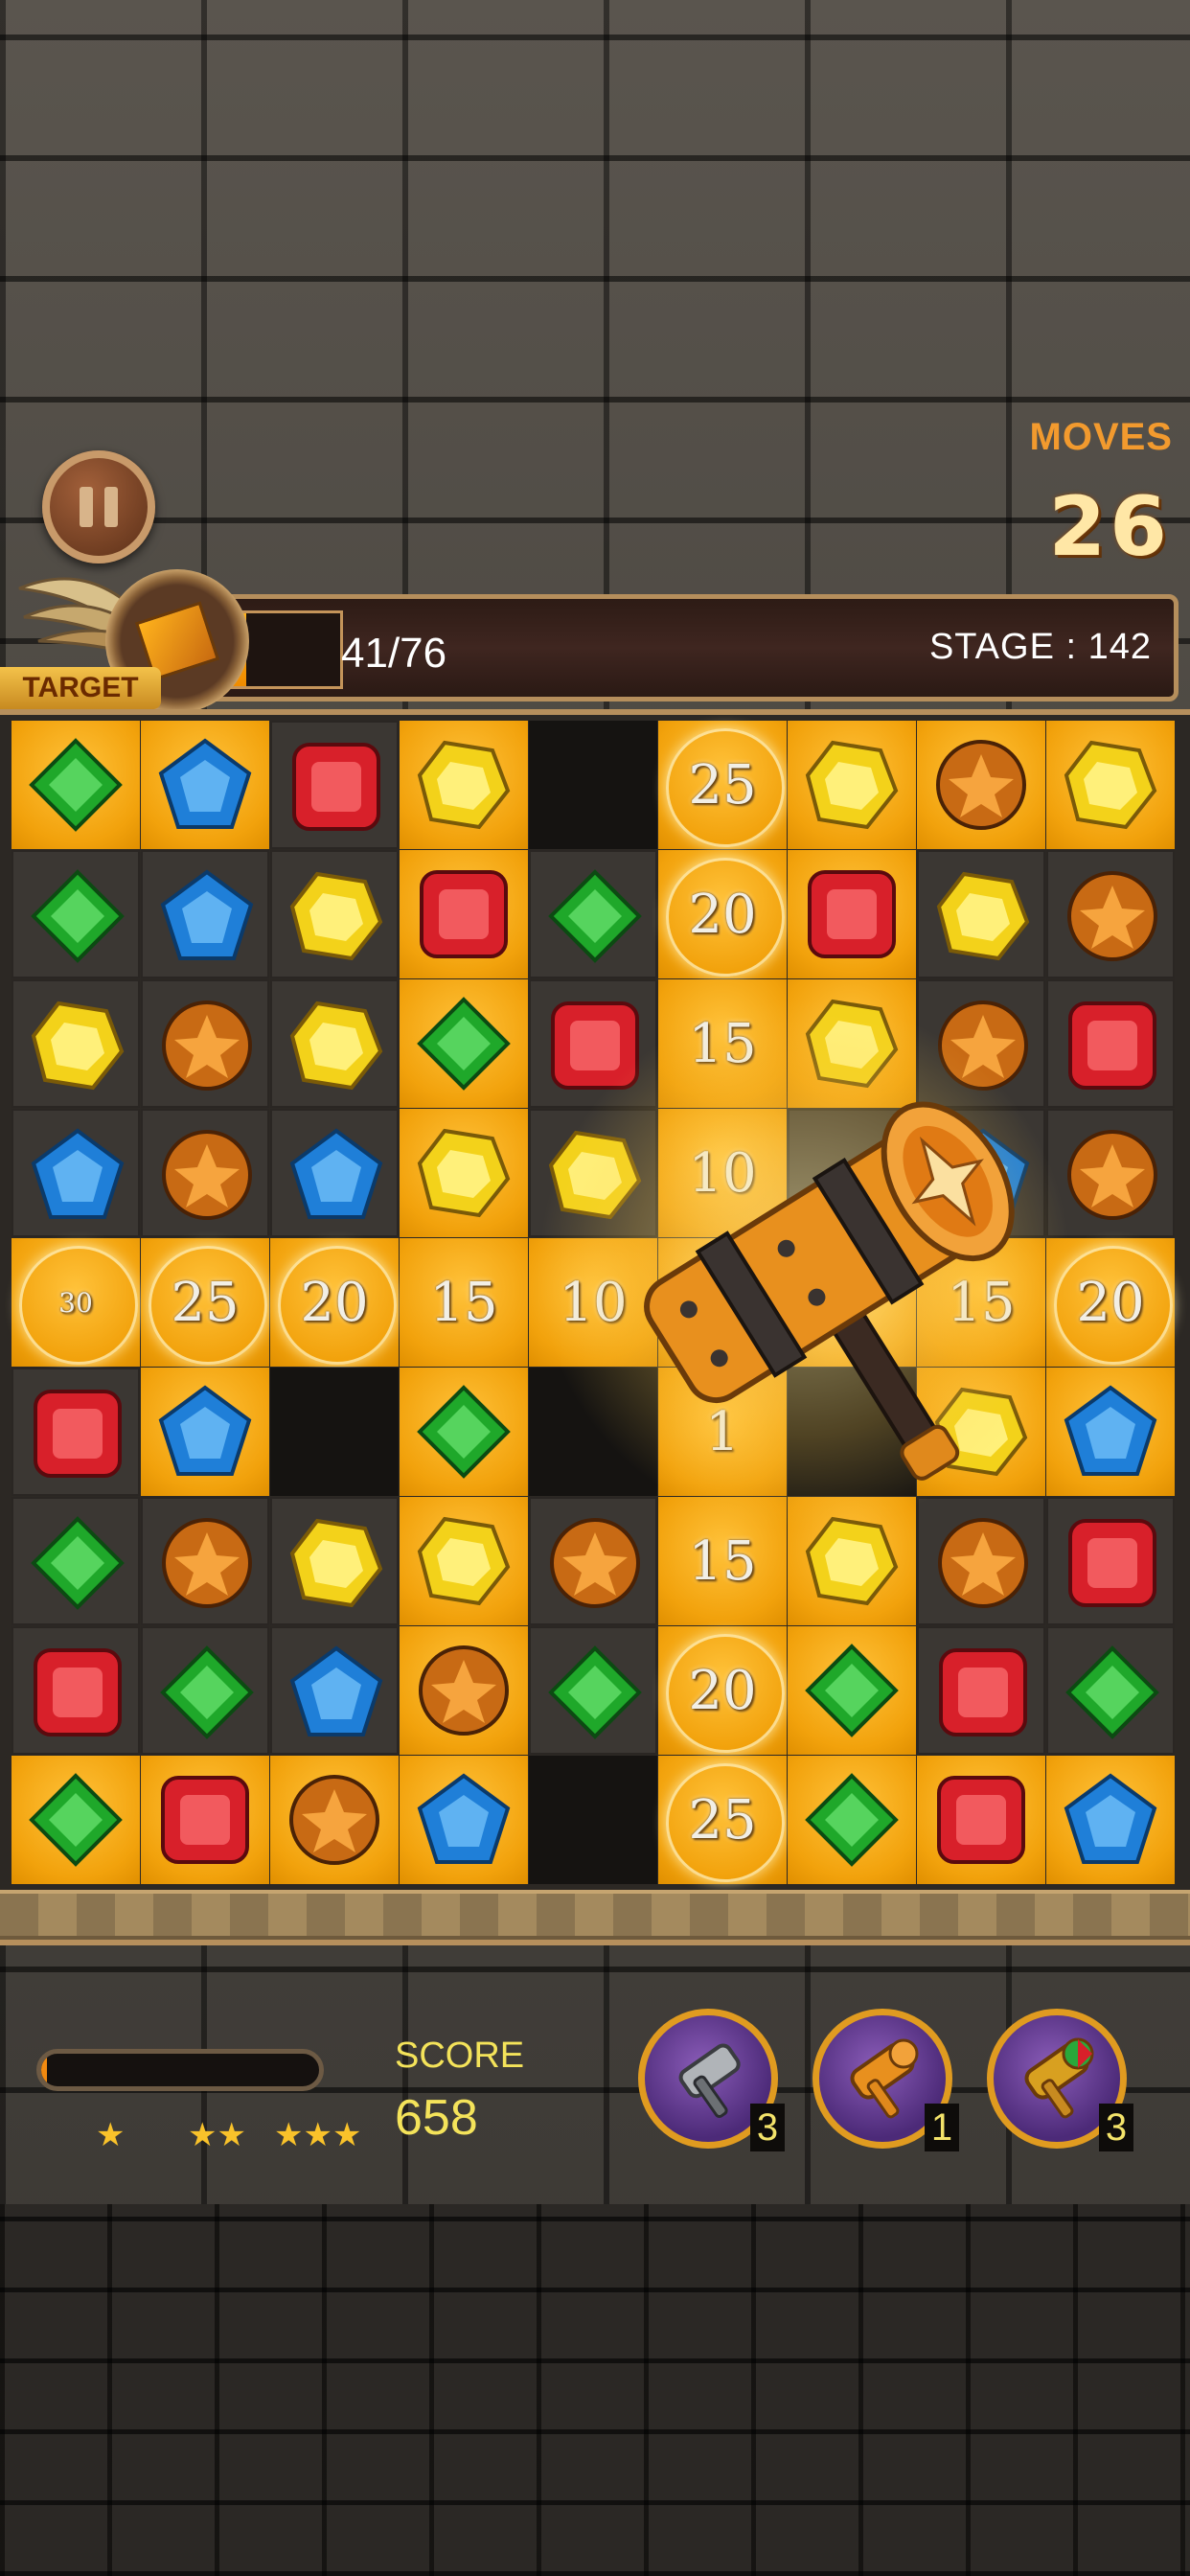 This screenshot has width=1190, height=2576. What do you see at coordinates (76, 1302) in the screenshot?
I see `board-cell: 30` at bounding box center [76, 1302].